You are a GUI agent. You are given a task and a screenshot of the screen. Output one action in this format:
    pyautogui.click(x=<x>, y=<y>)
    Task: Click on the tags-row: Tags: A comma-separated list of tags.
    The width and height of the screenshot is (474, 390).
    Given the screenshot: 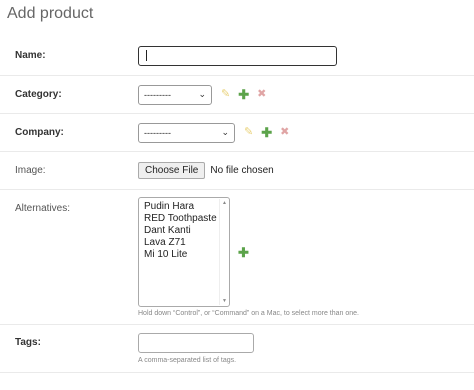 What is the action you would take?
    pyautogui.click(x=237, y=348)
    